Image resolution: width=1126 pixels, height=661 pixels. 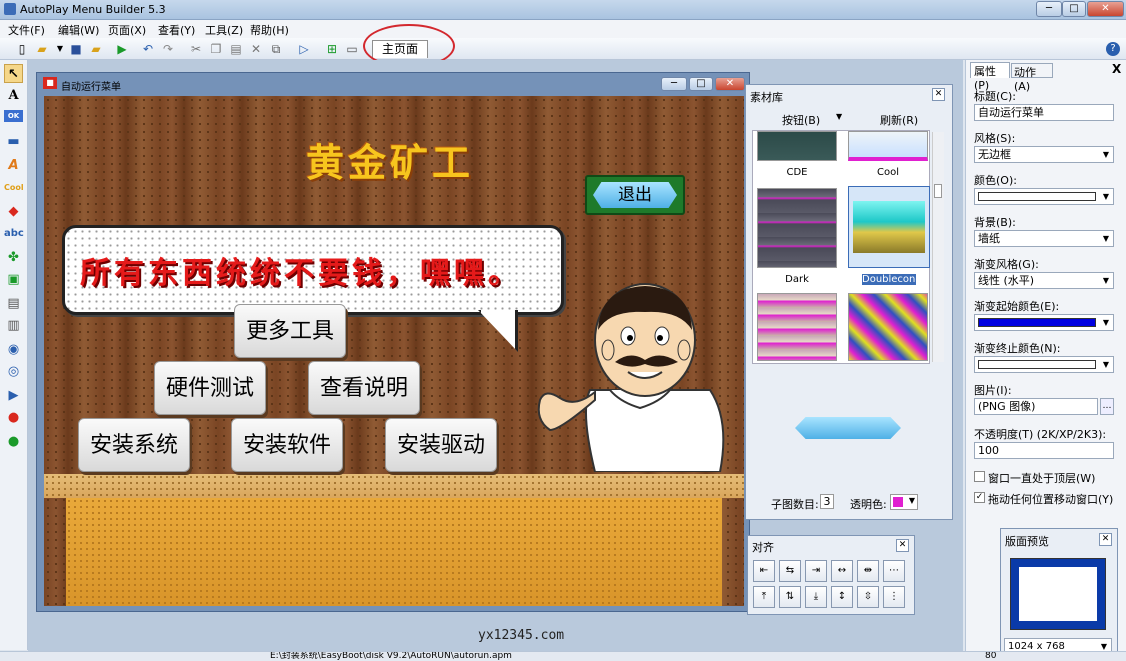 What do you see at coordinates (78, 30) in the screenshot?
I see `menu-edit: 编辑(W)` at bounding box center [78, 30].